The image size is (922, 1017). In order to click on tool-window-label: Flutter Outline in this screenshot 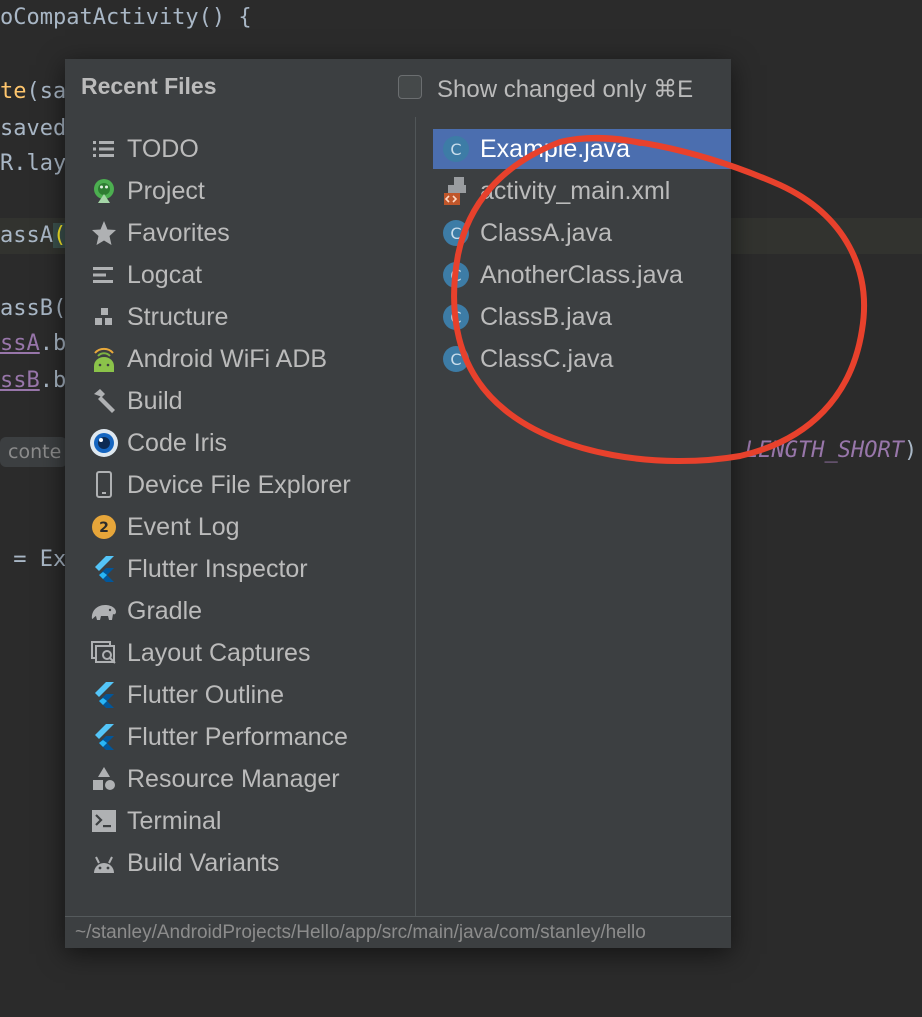, I will do `click(206, 694)`.